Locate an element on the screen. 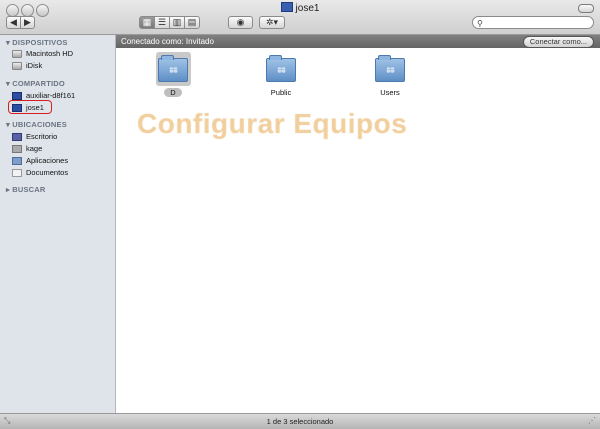  watermark-text: Configurar Equipos is located at coordinates (272, 123).